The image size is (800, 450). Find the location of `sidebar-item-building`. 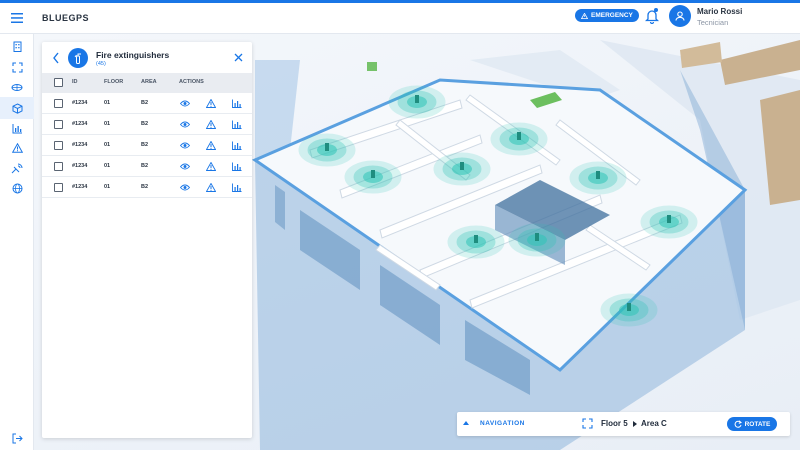

sidebar-item-building is located at coordinates (17, 46).